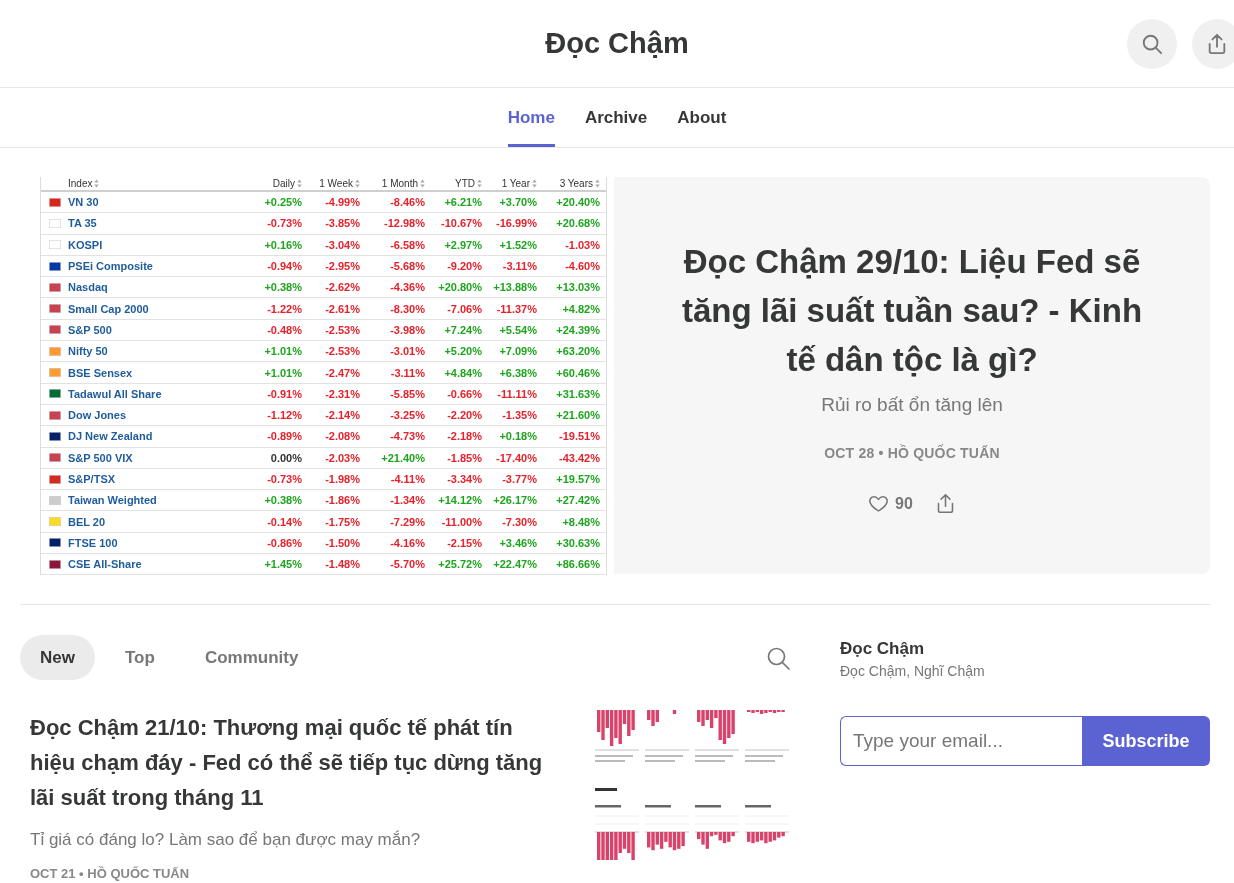 The width and height of the screenshot is (1234, 883). What do you see at coordinates (464, 457) in the screenshot?
I see `table-cell: -1.85%` at bounding box center [464, 457].